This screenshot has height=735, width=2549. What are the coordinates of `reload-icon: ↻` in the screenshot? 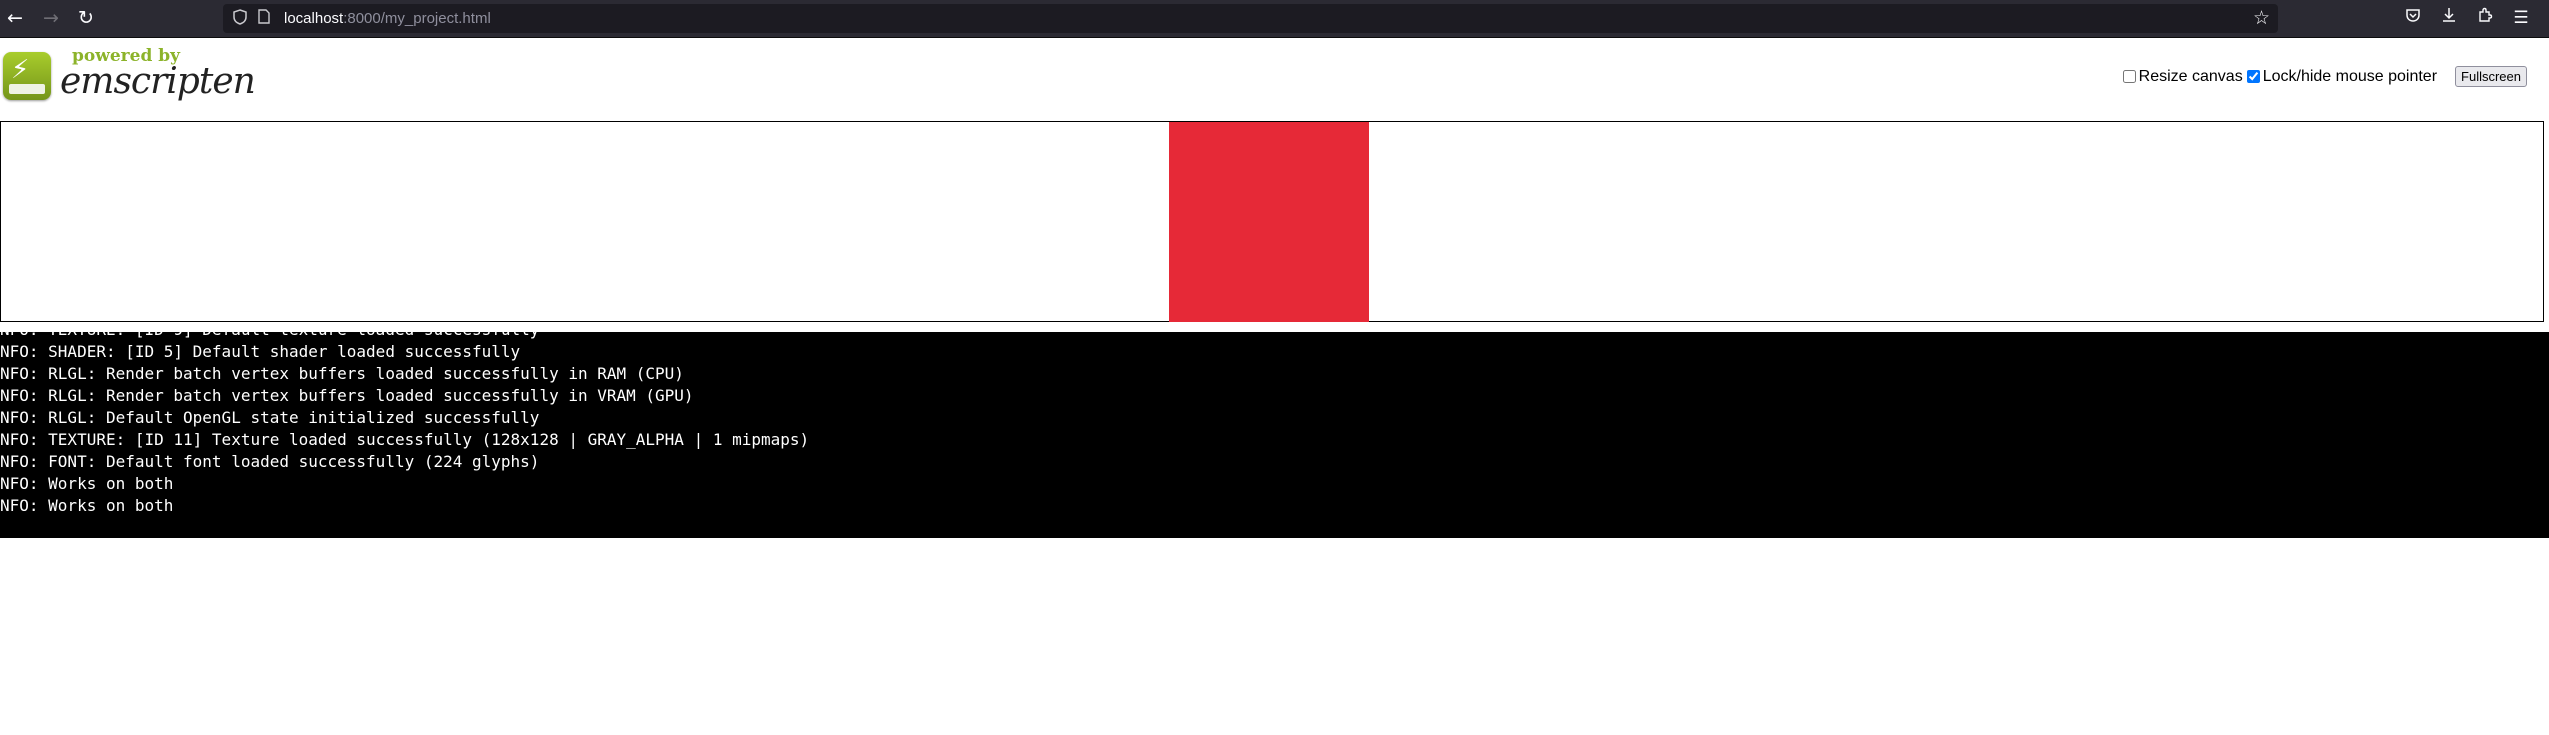 It's located at (86, 18).